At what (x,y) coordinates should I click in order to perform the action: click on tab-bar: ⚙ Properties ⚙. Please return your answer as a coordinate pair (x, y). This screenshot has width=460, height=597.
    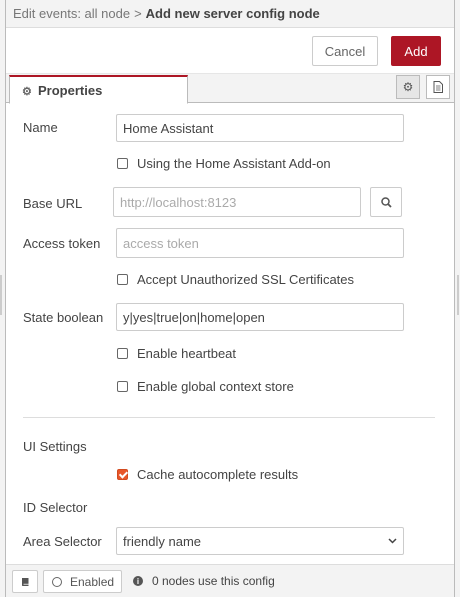
    Looking at the image, I should click on (230, 89).